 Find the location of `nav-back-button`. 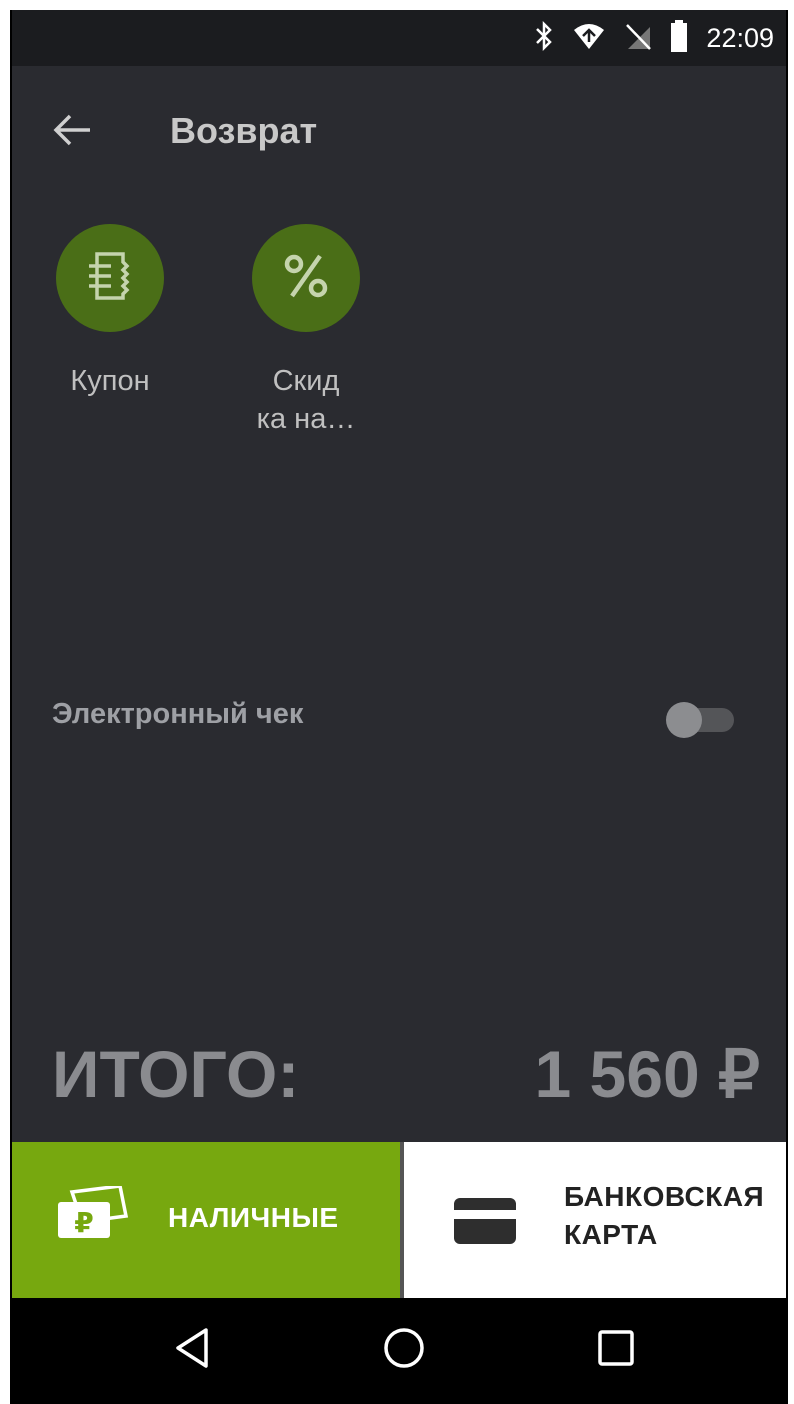

nav-back-button is located at coordinates (192, 1350).